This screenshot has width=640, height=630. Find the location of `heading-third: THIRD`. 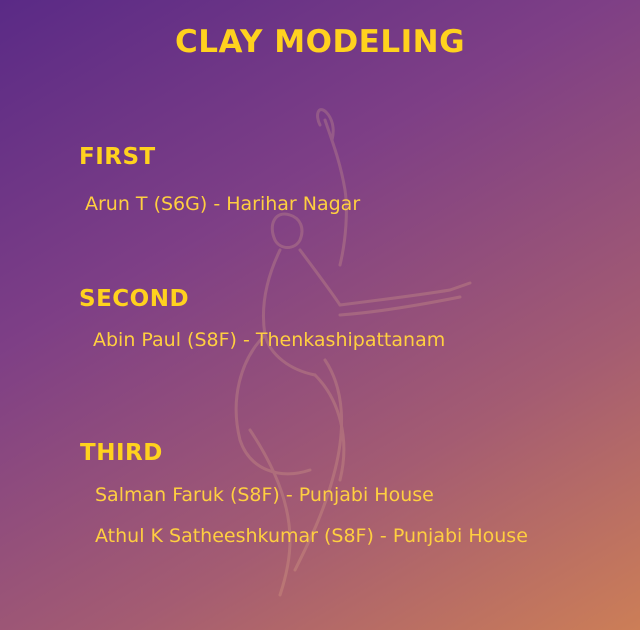

heading-third: THIRD is located at coordinates (121, 453).